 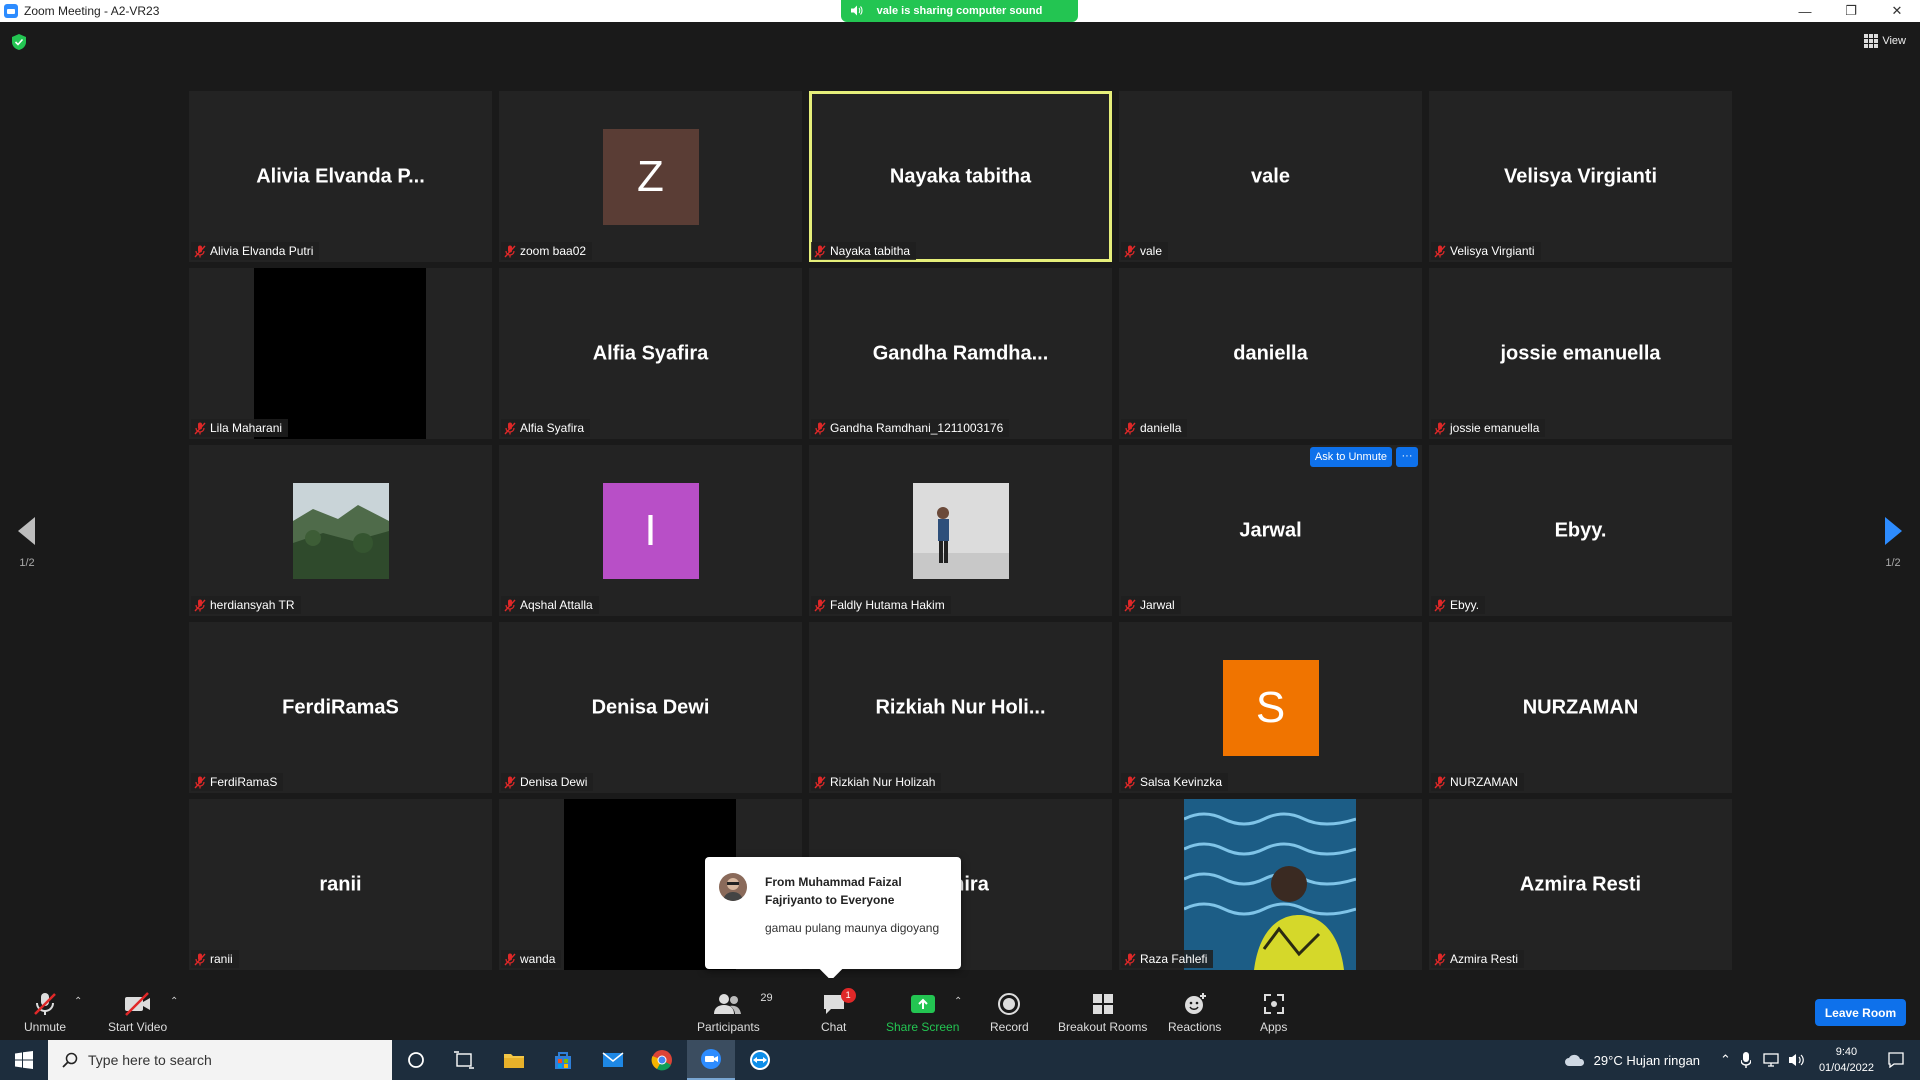 I want to click on share-screen-button: Share Screen, so click(x=922, y=1012).